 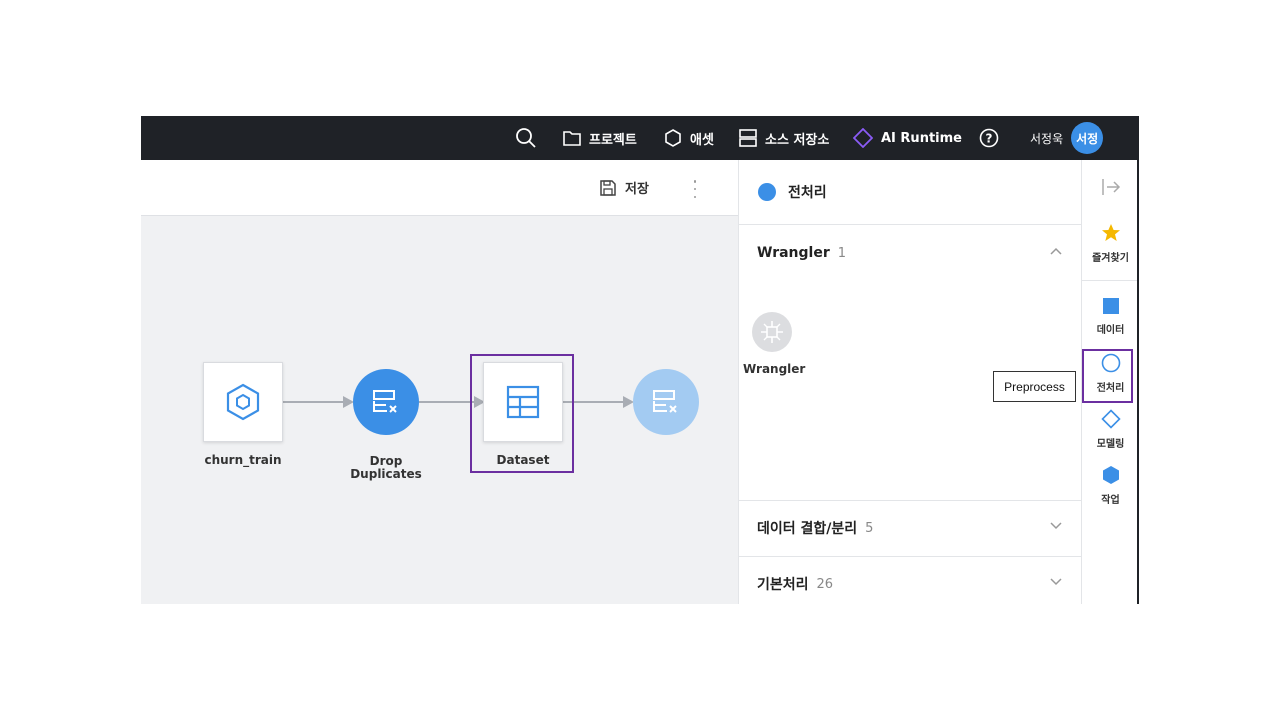 What do you see at coordinates (613, 140) in the screenshot?
I see `nav-project-label: 프로젝트` at bounding box center [613, 140].